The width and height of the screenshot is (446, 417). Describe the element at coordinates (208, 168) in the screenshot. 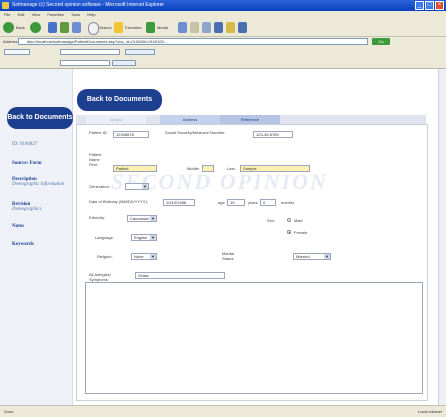

I see `middle-name-input` at that location.